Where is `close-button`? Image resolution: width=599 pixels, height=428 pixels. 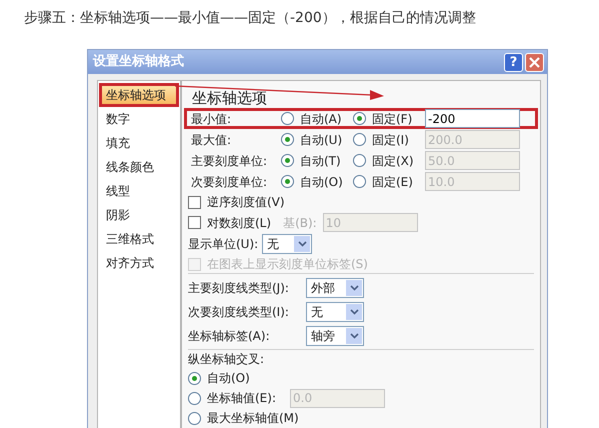
close-button is located at coordinates (534, 62).